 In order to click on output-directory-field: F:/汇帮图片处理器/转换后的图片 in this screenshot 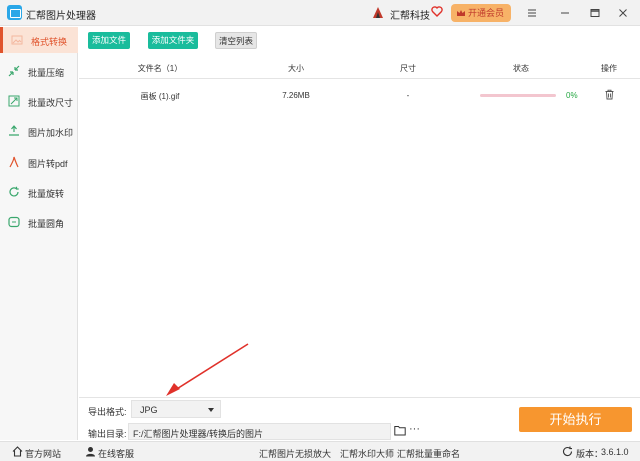, I will do `click(259, 431)`.